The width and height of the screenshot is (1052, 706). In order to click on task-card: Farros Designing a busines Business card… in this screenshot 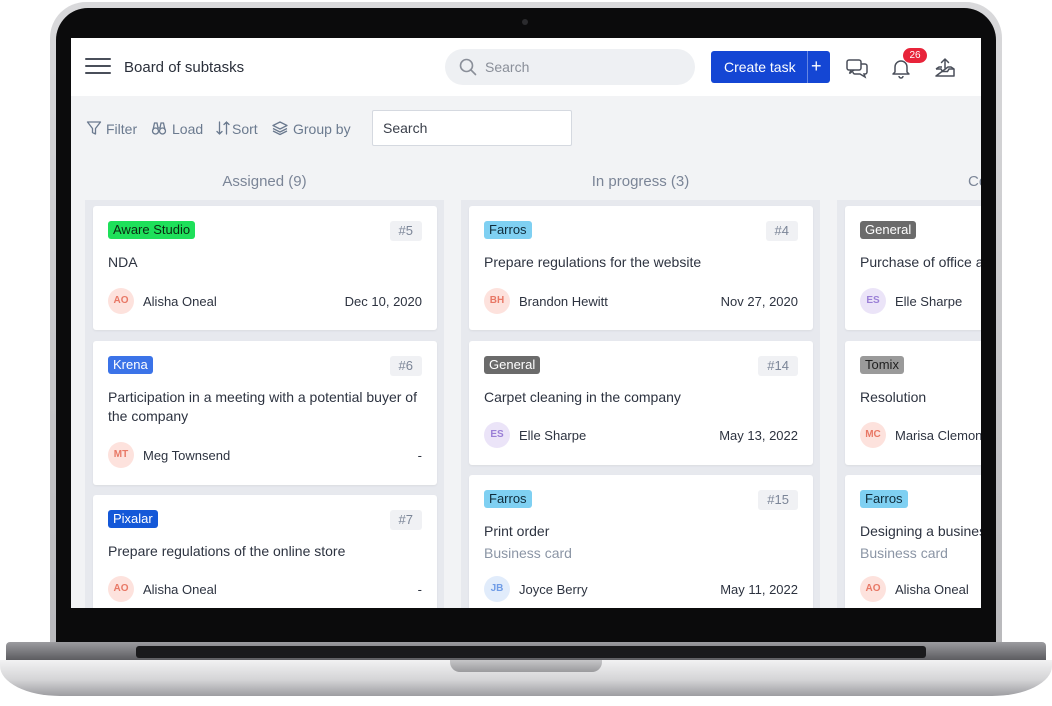, I will do `click(913, 541)`.